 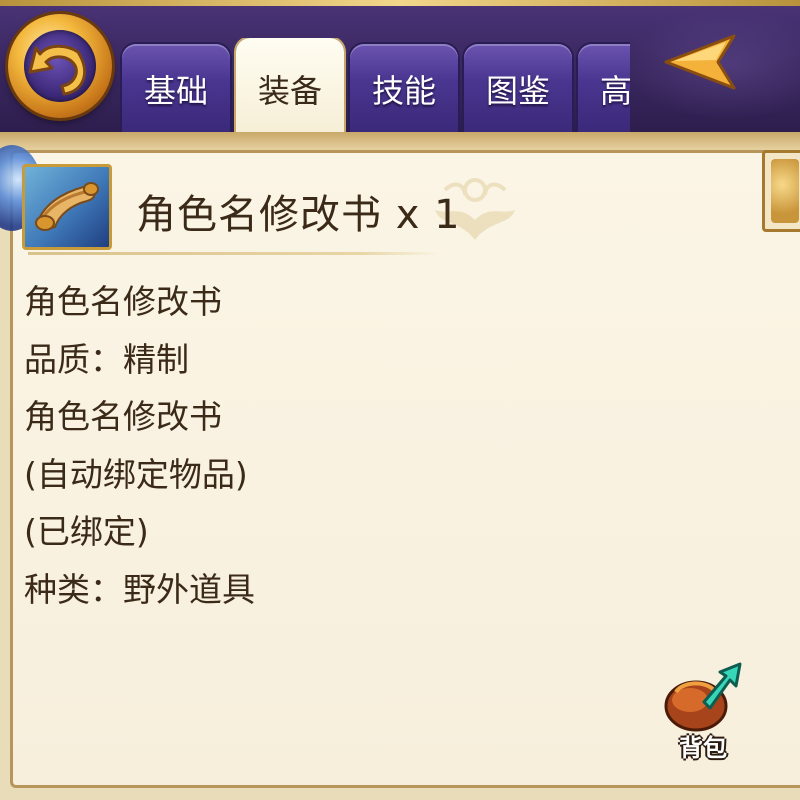 I want to click on arrow-left-icon, so click(x=700, y=62).